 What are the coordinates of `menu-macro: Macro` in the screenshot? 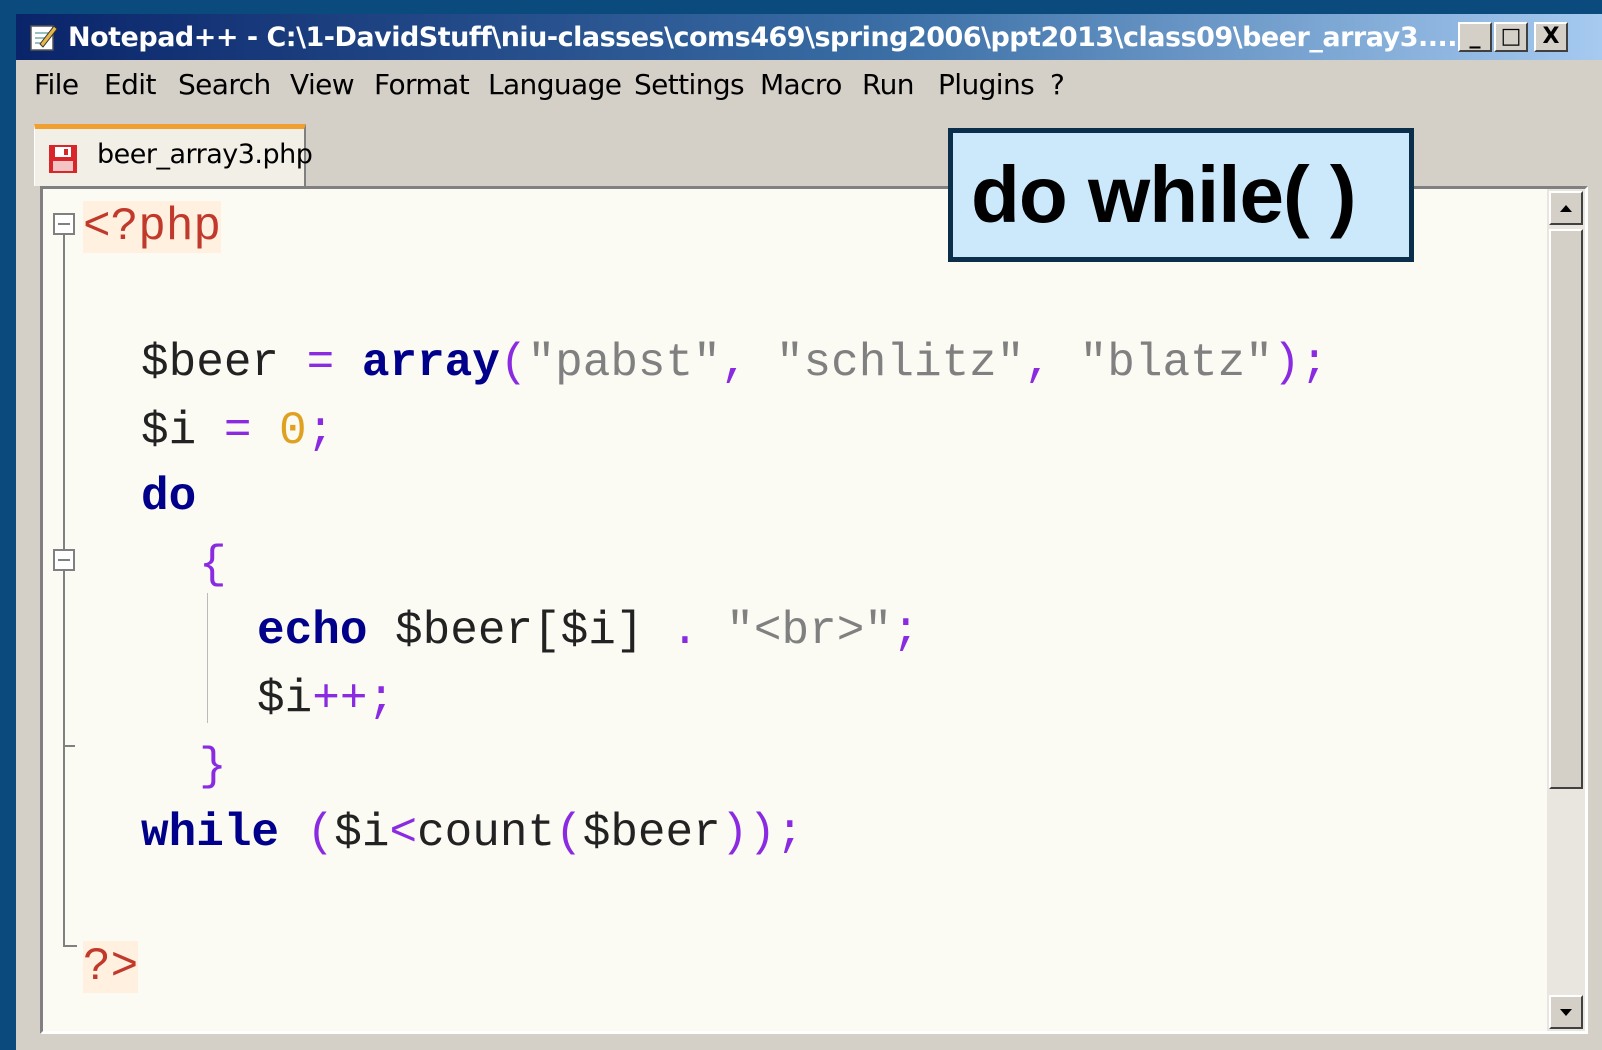 It's located at (801, 84).